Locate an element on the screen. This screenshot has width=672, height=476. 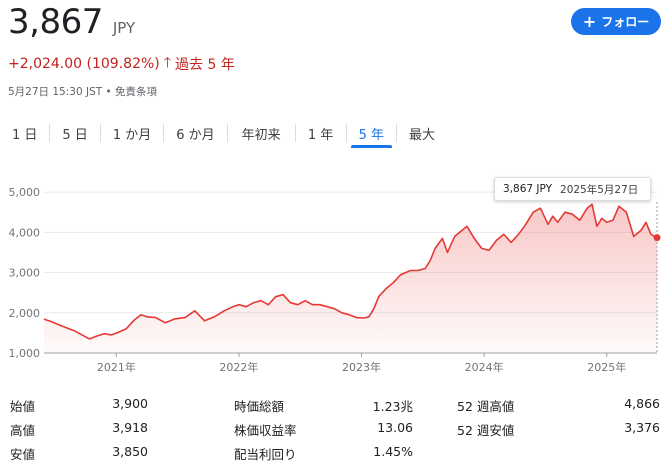
range-tabs: 1 日5 日1 か月 6 か月 年初来 1 年5 年最大 is located at coordinates (336, 133).